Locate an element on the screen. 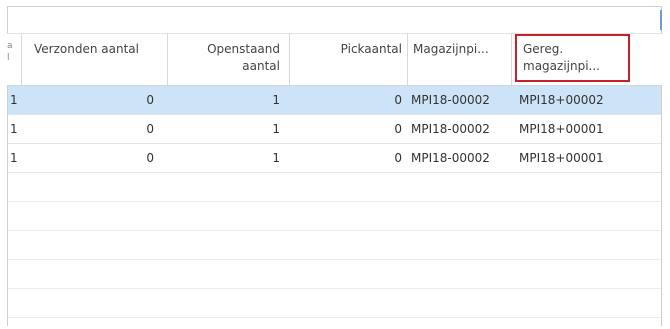 Image resolution: width=670 pixels, height=329 pixels. highlight-box is located at coordinates (572, 58).